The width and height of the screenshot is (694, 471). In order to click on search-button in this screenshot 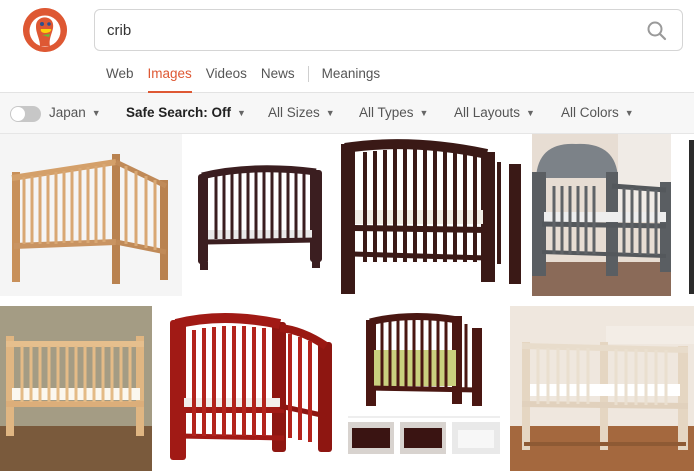, I will do `click(657, 31)`.